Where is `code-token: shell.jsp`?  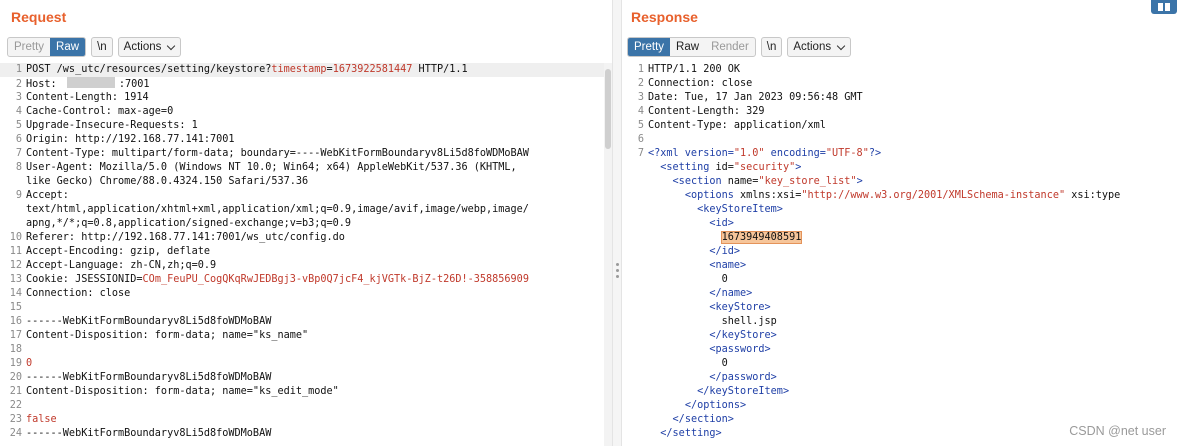 code-token: shell.jsp is located at coordinates (712, 321).